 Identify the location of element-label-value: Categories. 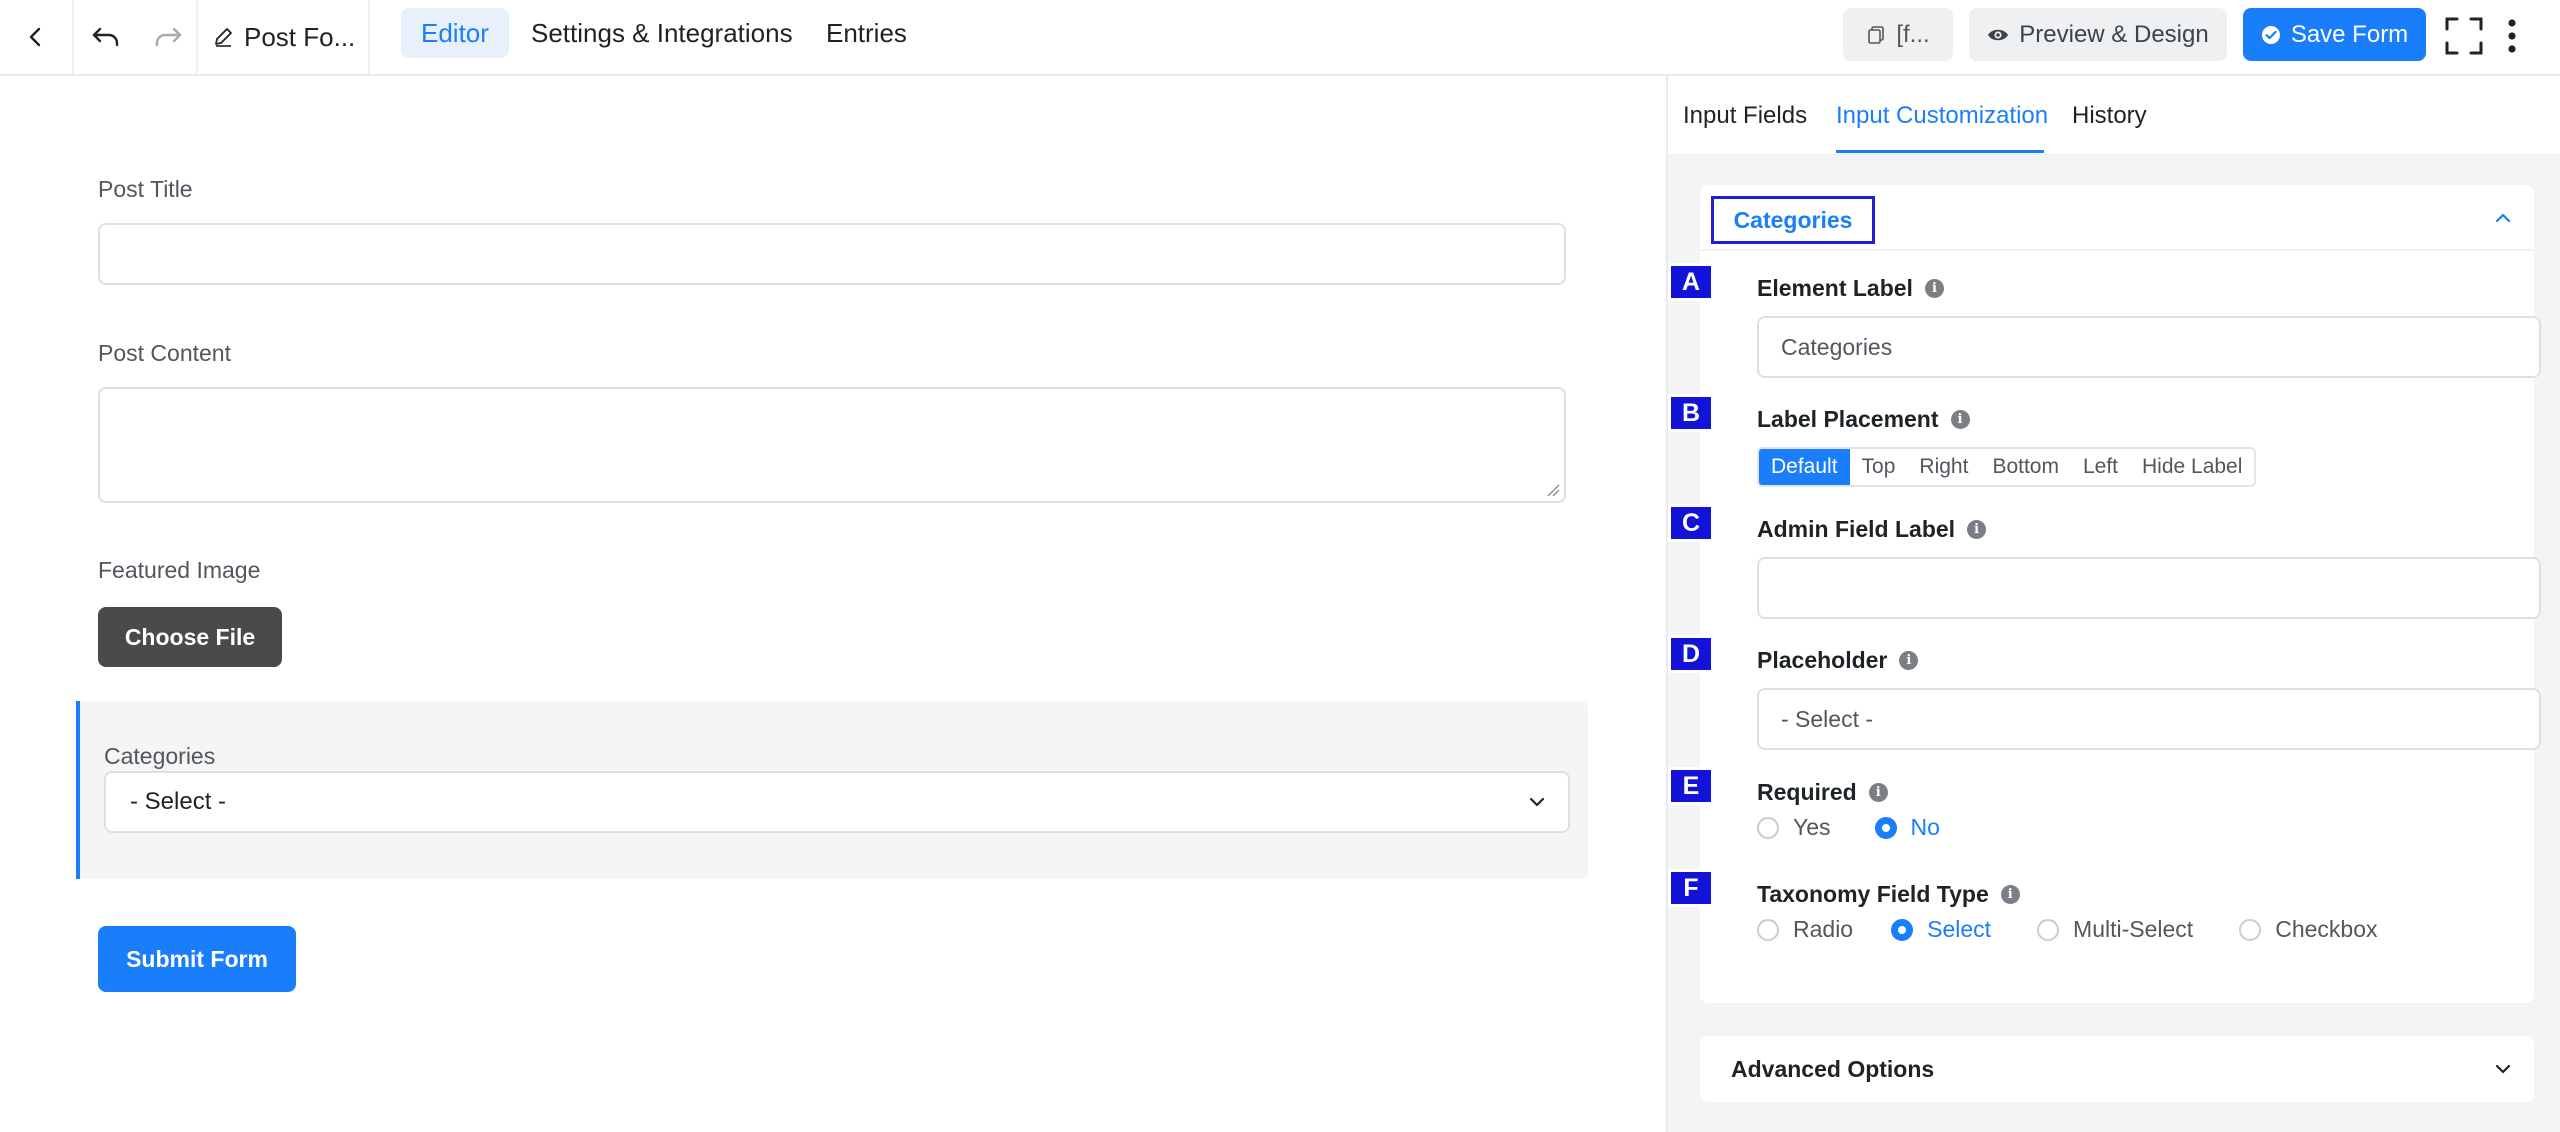
(1837, 346).